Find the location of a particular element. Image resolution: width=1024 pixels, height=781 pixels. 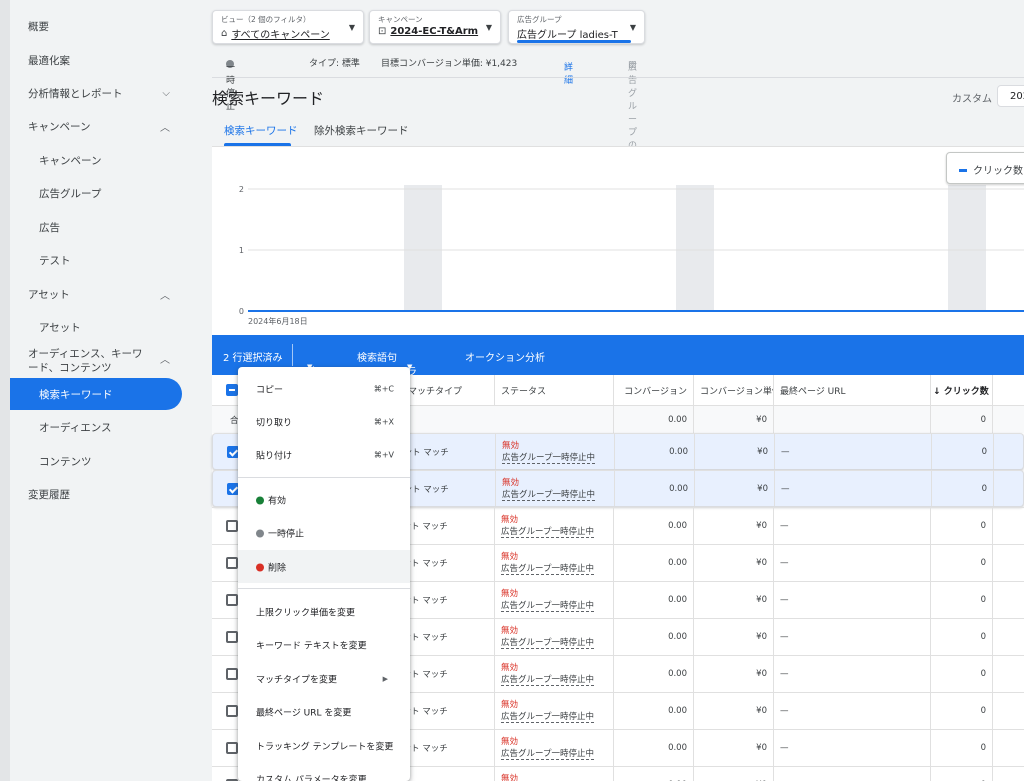

select-all-checkbox is located at coordinates (232, 390).